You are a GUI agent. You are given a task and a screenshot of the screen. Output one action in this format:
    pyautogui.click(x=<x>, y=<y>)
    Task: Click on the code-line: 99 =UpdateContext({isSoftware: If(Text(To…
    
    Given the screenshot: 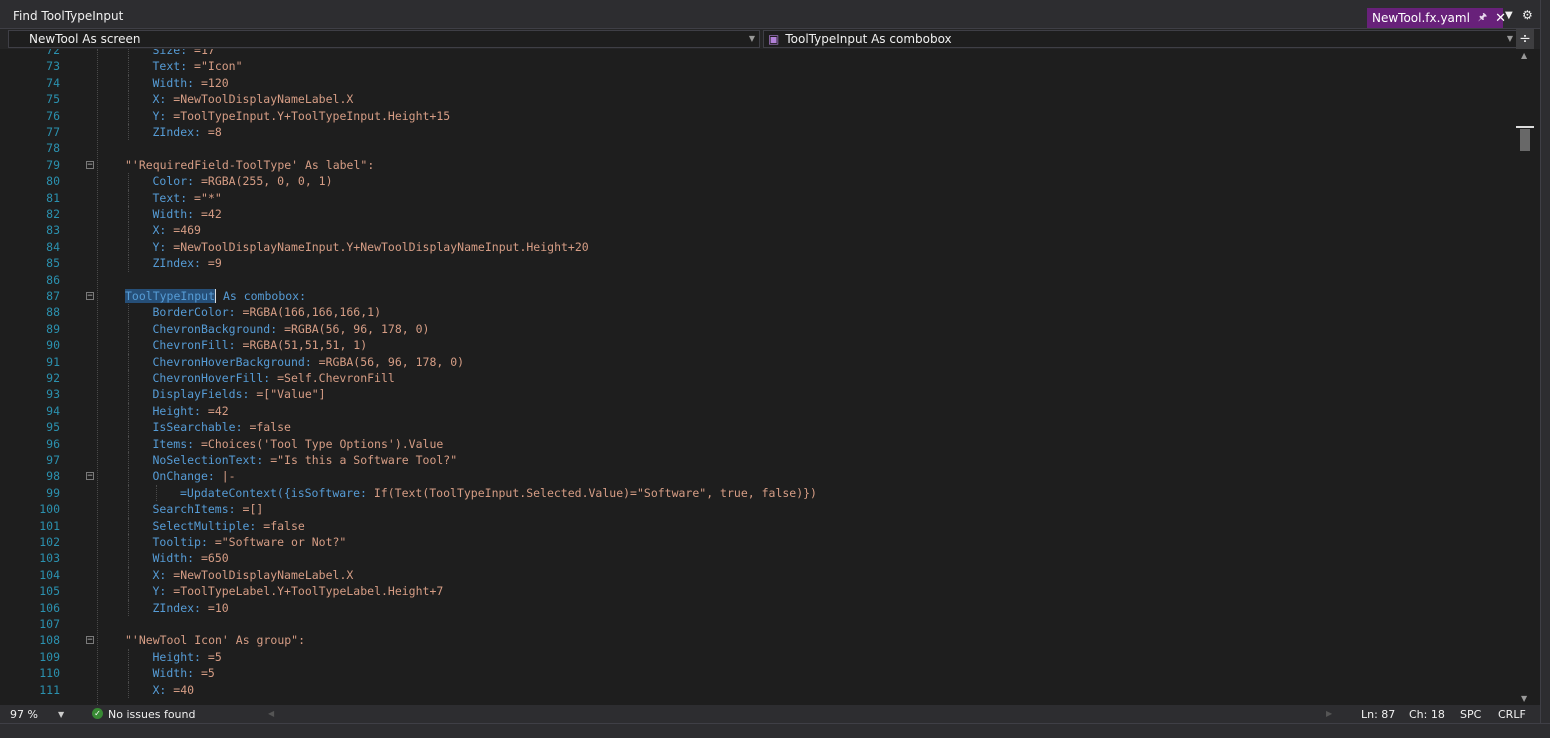 What is the action you would take?
    pyautogui.click(x=755, y=493)
    